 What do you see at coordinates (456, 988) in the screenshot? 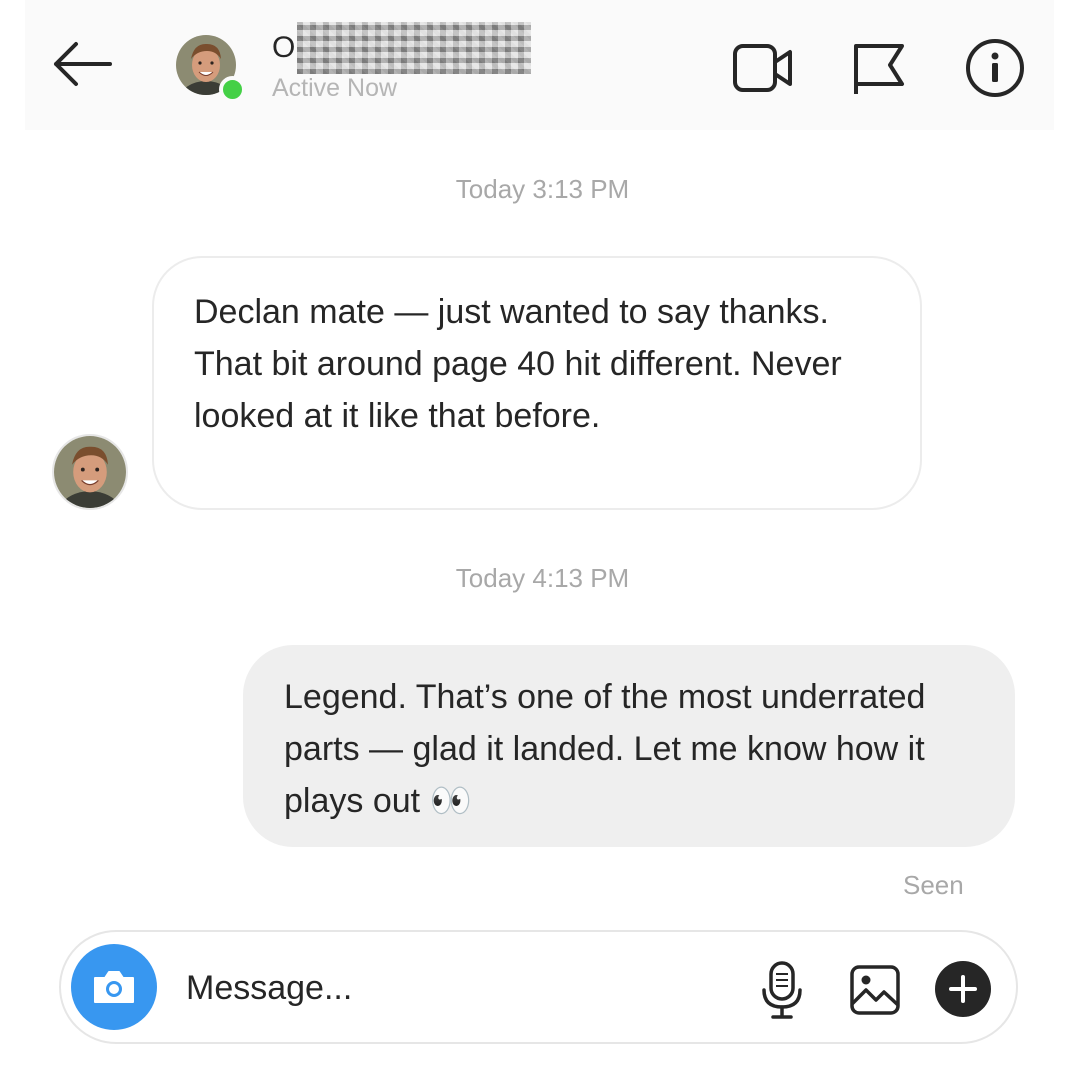
I see `message-input` at bounding box center [456, 988].